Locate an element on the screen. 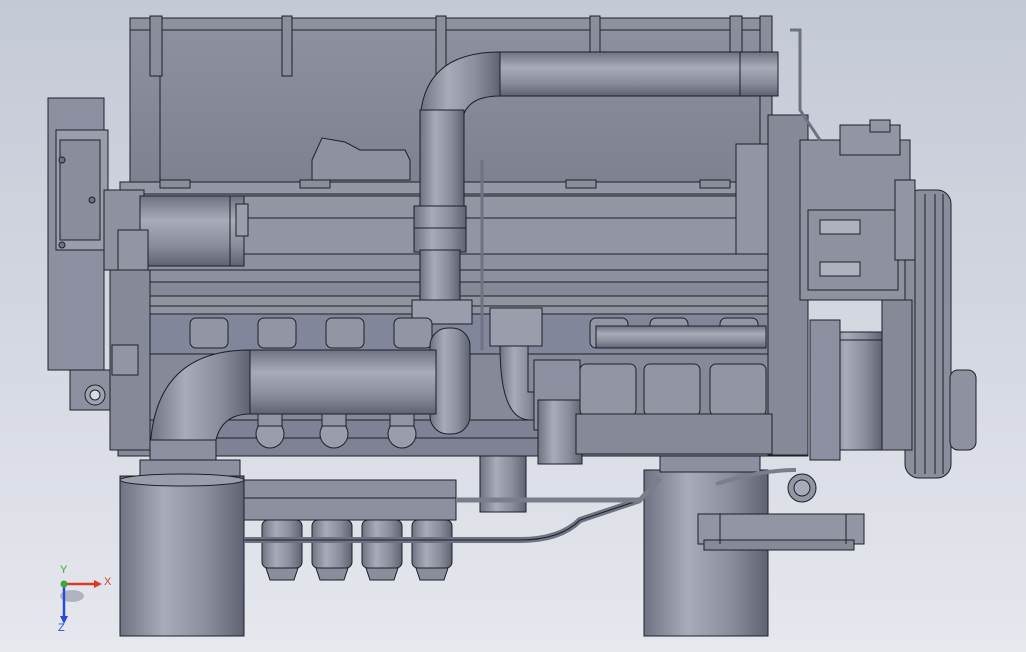  y-axis-dot is located at coordinates (64, 584).